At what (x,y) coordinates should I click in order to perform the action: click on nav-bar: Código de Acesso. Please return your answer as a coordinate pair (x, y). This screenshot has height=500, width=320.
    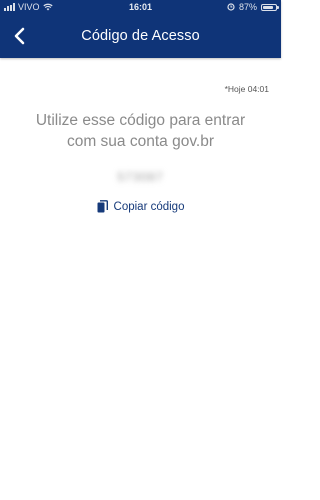
    Looking at the image, I should click on (140, 38).